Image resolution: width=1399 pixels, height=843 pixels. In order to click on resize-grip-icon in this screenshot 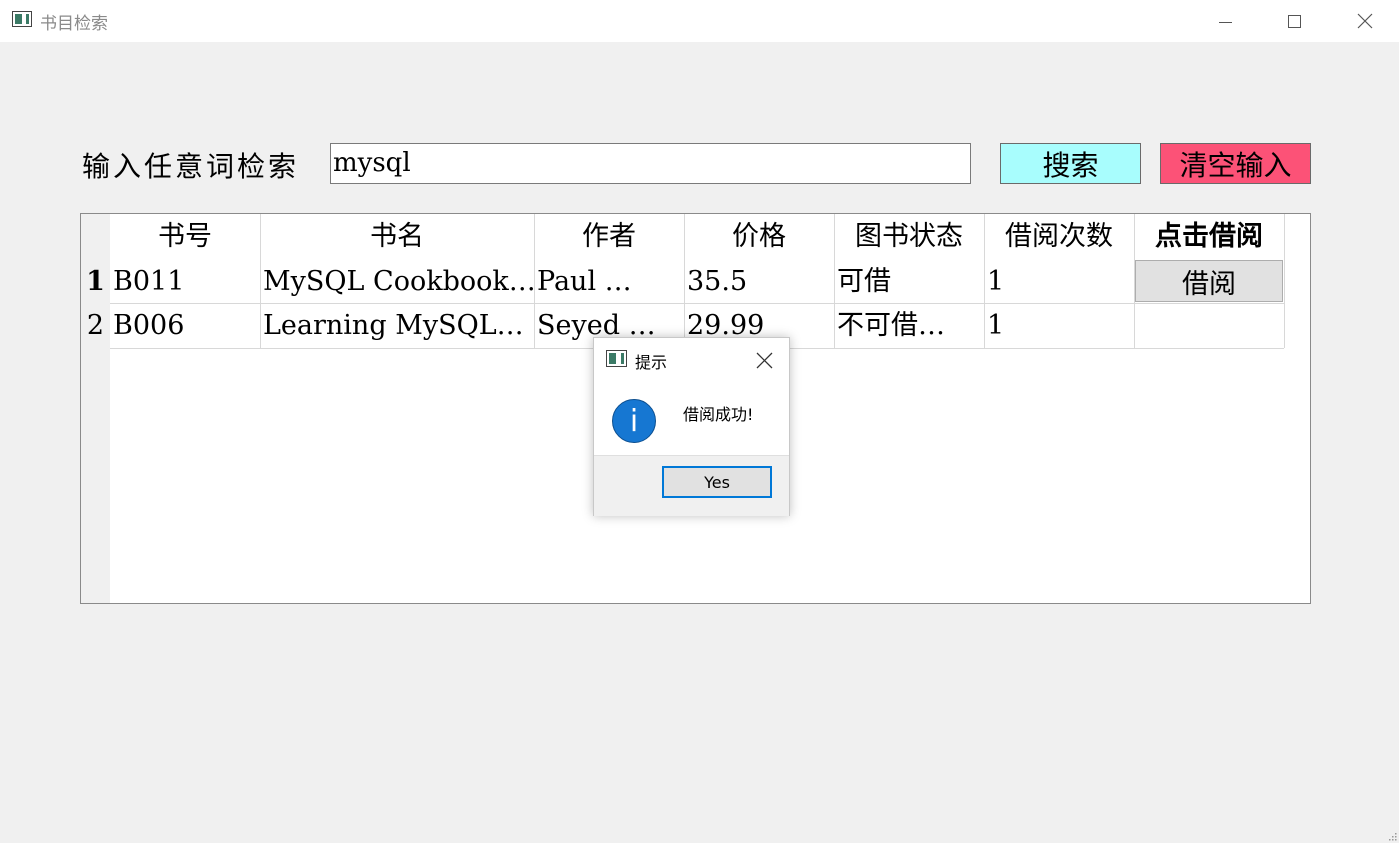, I will do `click(1392, 836)`.